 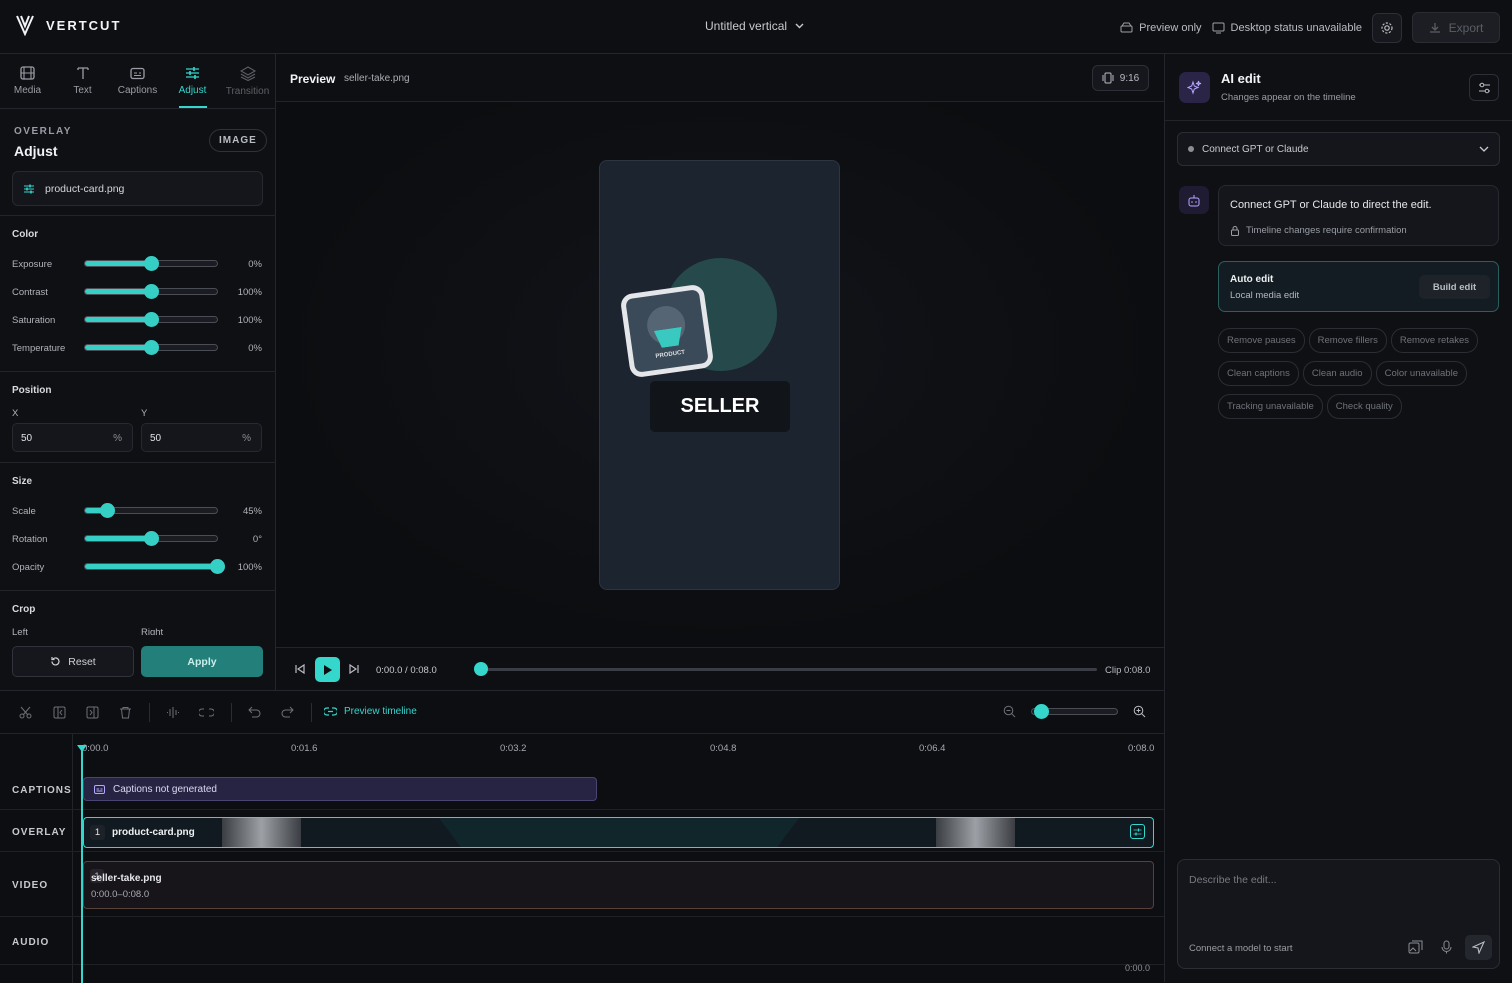 I want to click on ai-message-note: Timeline changes require confirmation, so click(x=1318, y=230).